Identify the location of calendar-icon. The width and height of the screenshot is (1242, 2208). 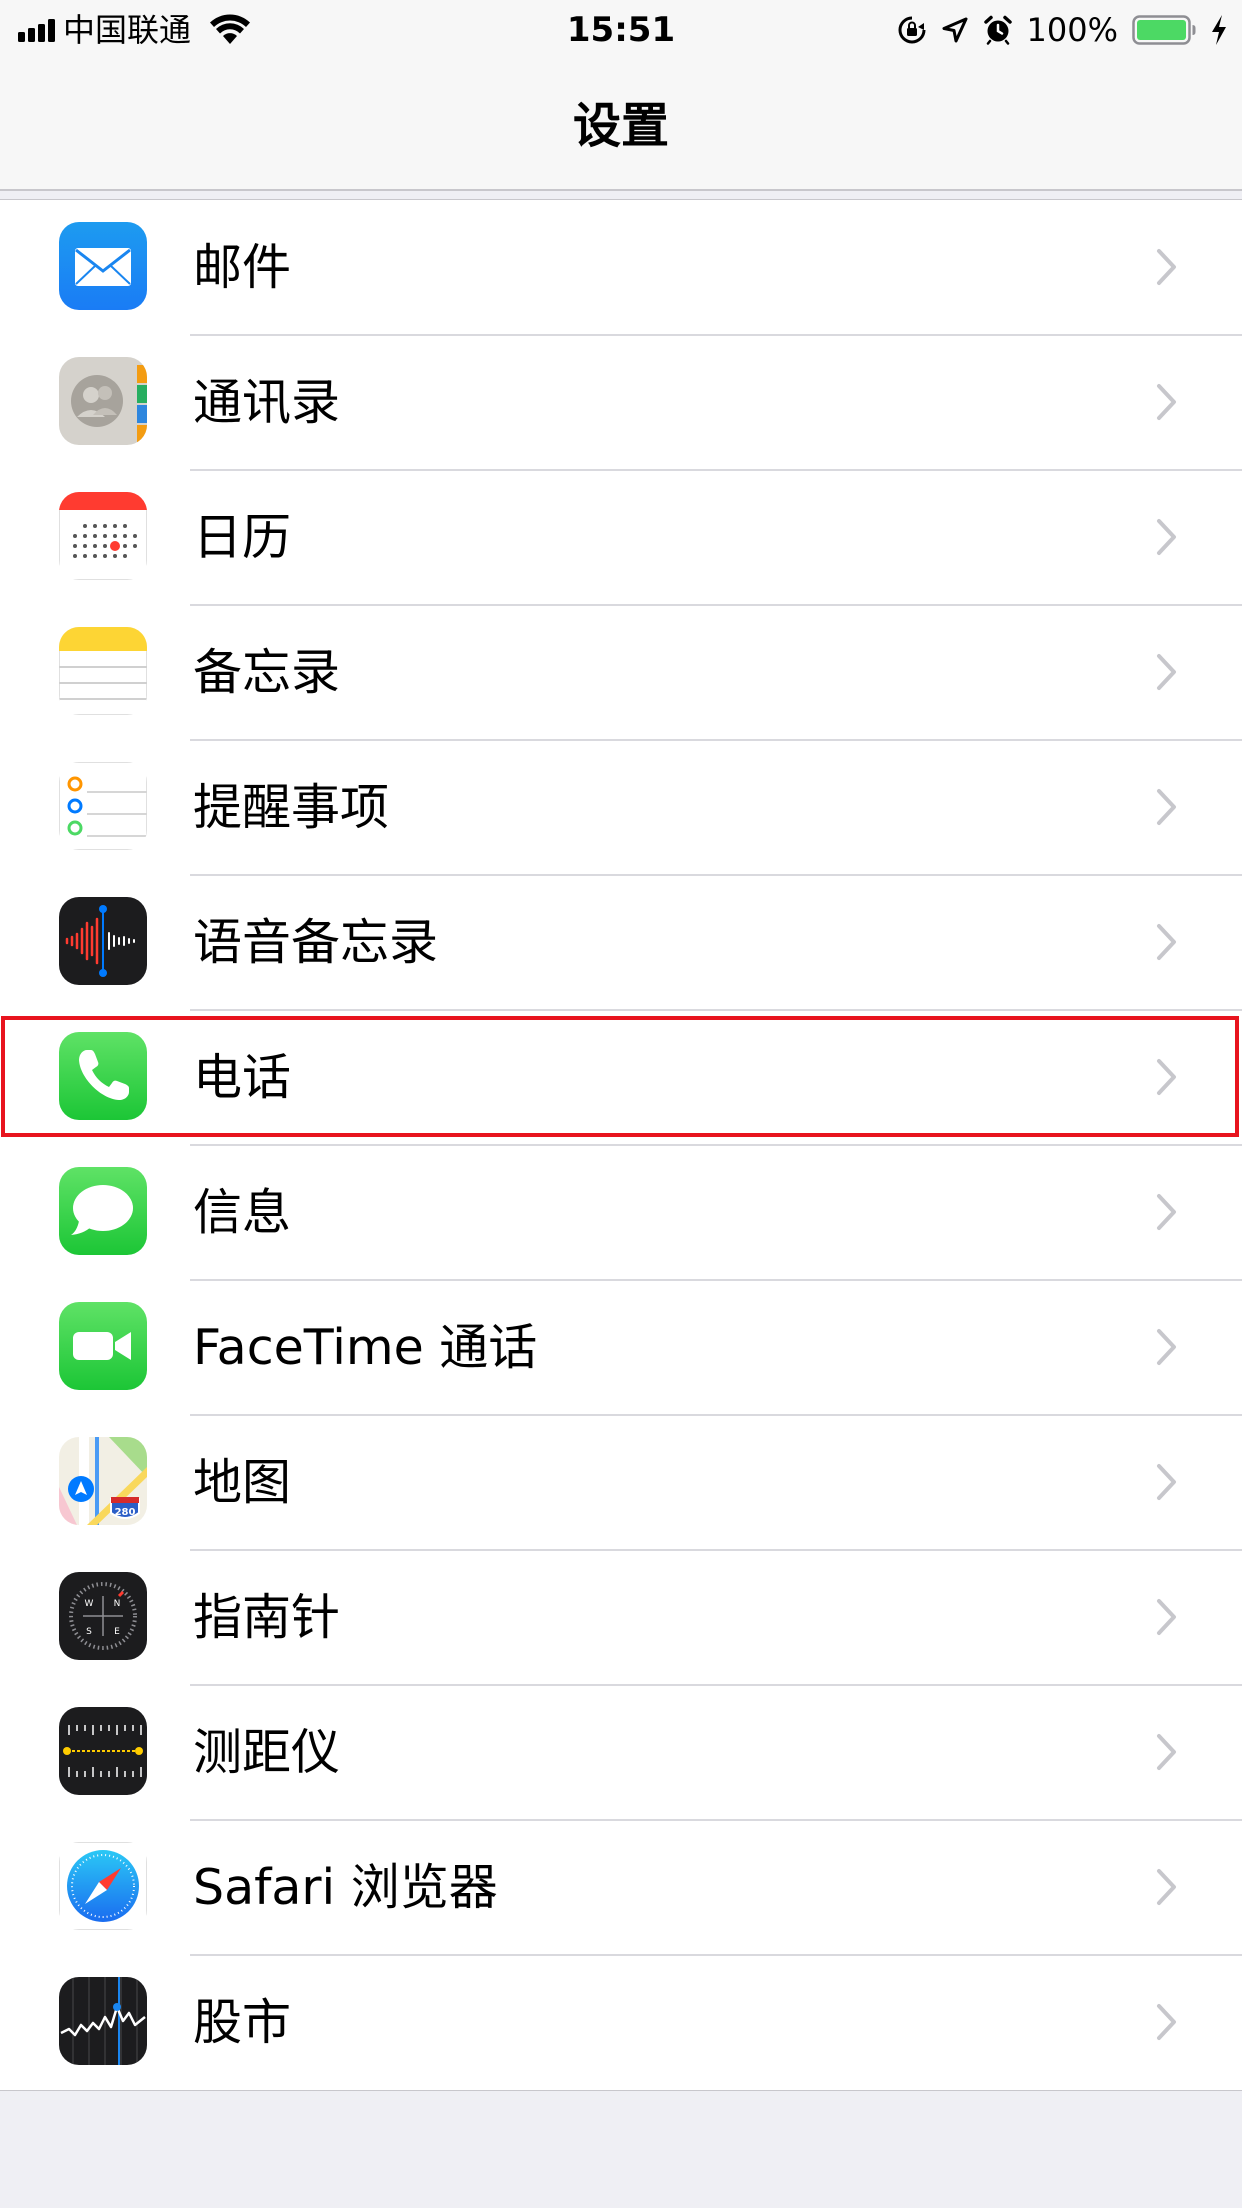
(103, 536).